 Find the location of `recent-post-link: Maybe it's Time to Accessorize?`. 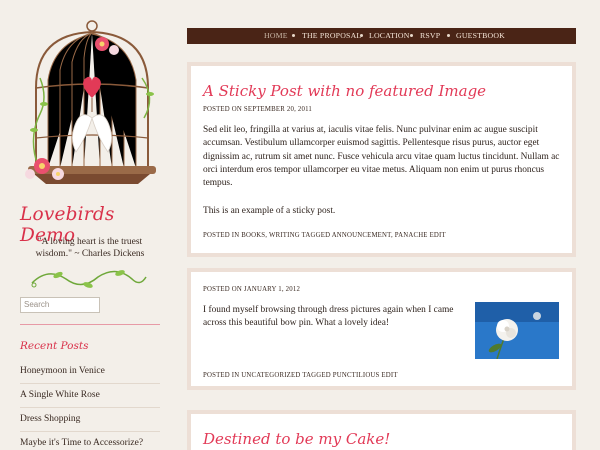

recent-post-link: Maybe it's Time to Accessorize? is located at coordinates (90, 441).